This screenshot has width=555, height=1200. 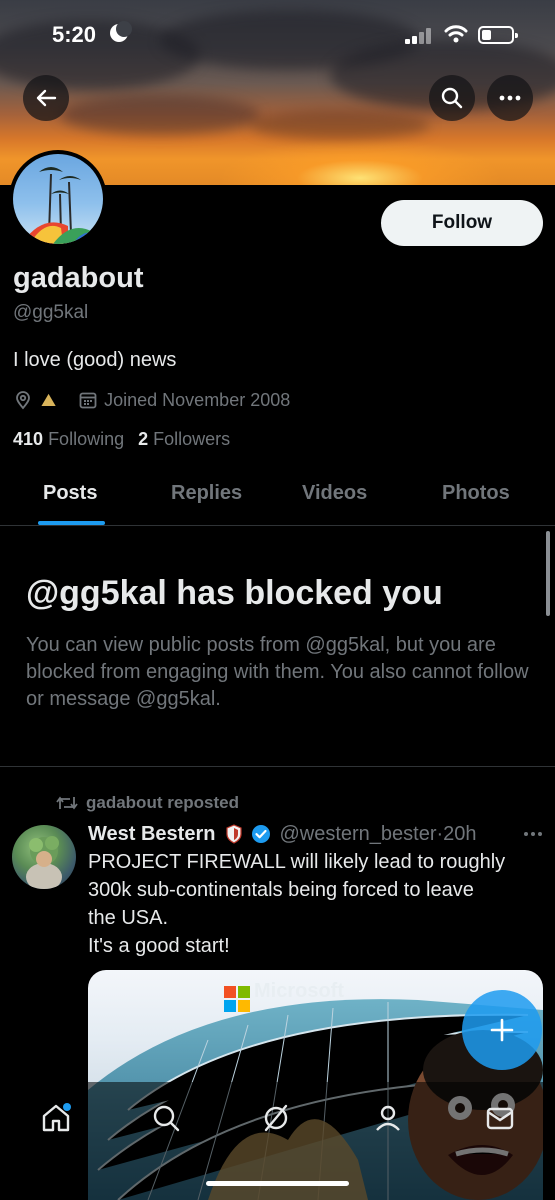 What do you see at coordinates (121, 31) in the screenshot?
I see `moon-icon` at bounding box center [121, 31].